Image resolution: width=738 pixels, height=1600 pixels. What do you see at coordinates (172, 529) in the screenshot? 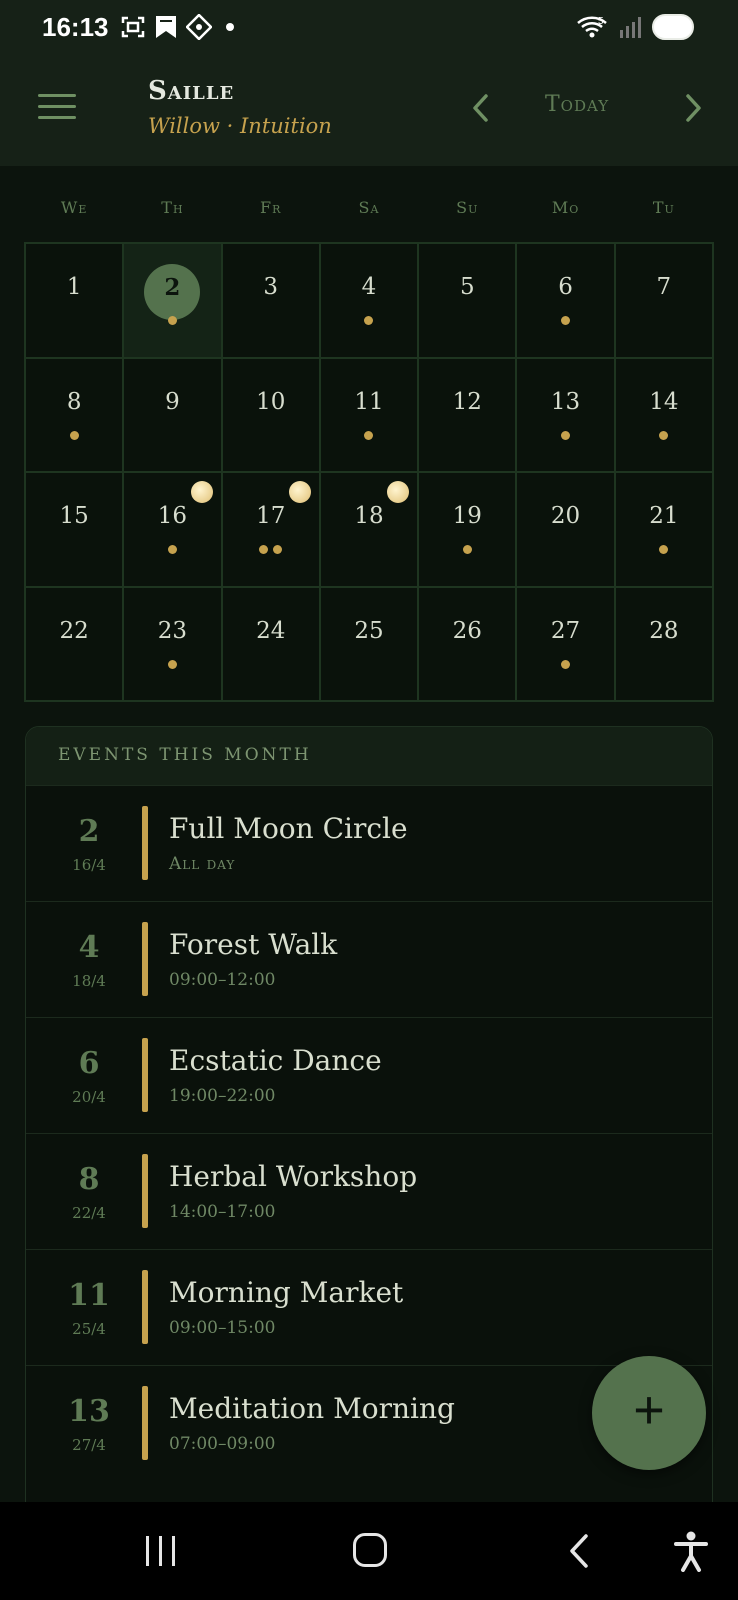
I see `calendar-day: 16` at bounding box center [172, 529].